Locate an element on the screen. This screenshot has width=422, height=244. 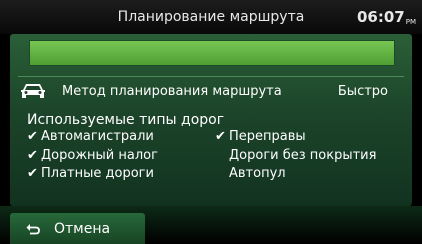
road-type-label: Переправы is located at coordinates (267, 136).